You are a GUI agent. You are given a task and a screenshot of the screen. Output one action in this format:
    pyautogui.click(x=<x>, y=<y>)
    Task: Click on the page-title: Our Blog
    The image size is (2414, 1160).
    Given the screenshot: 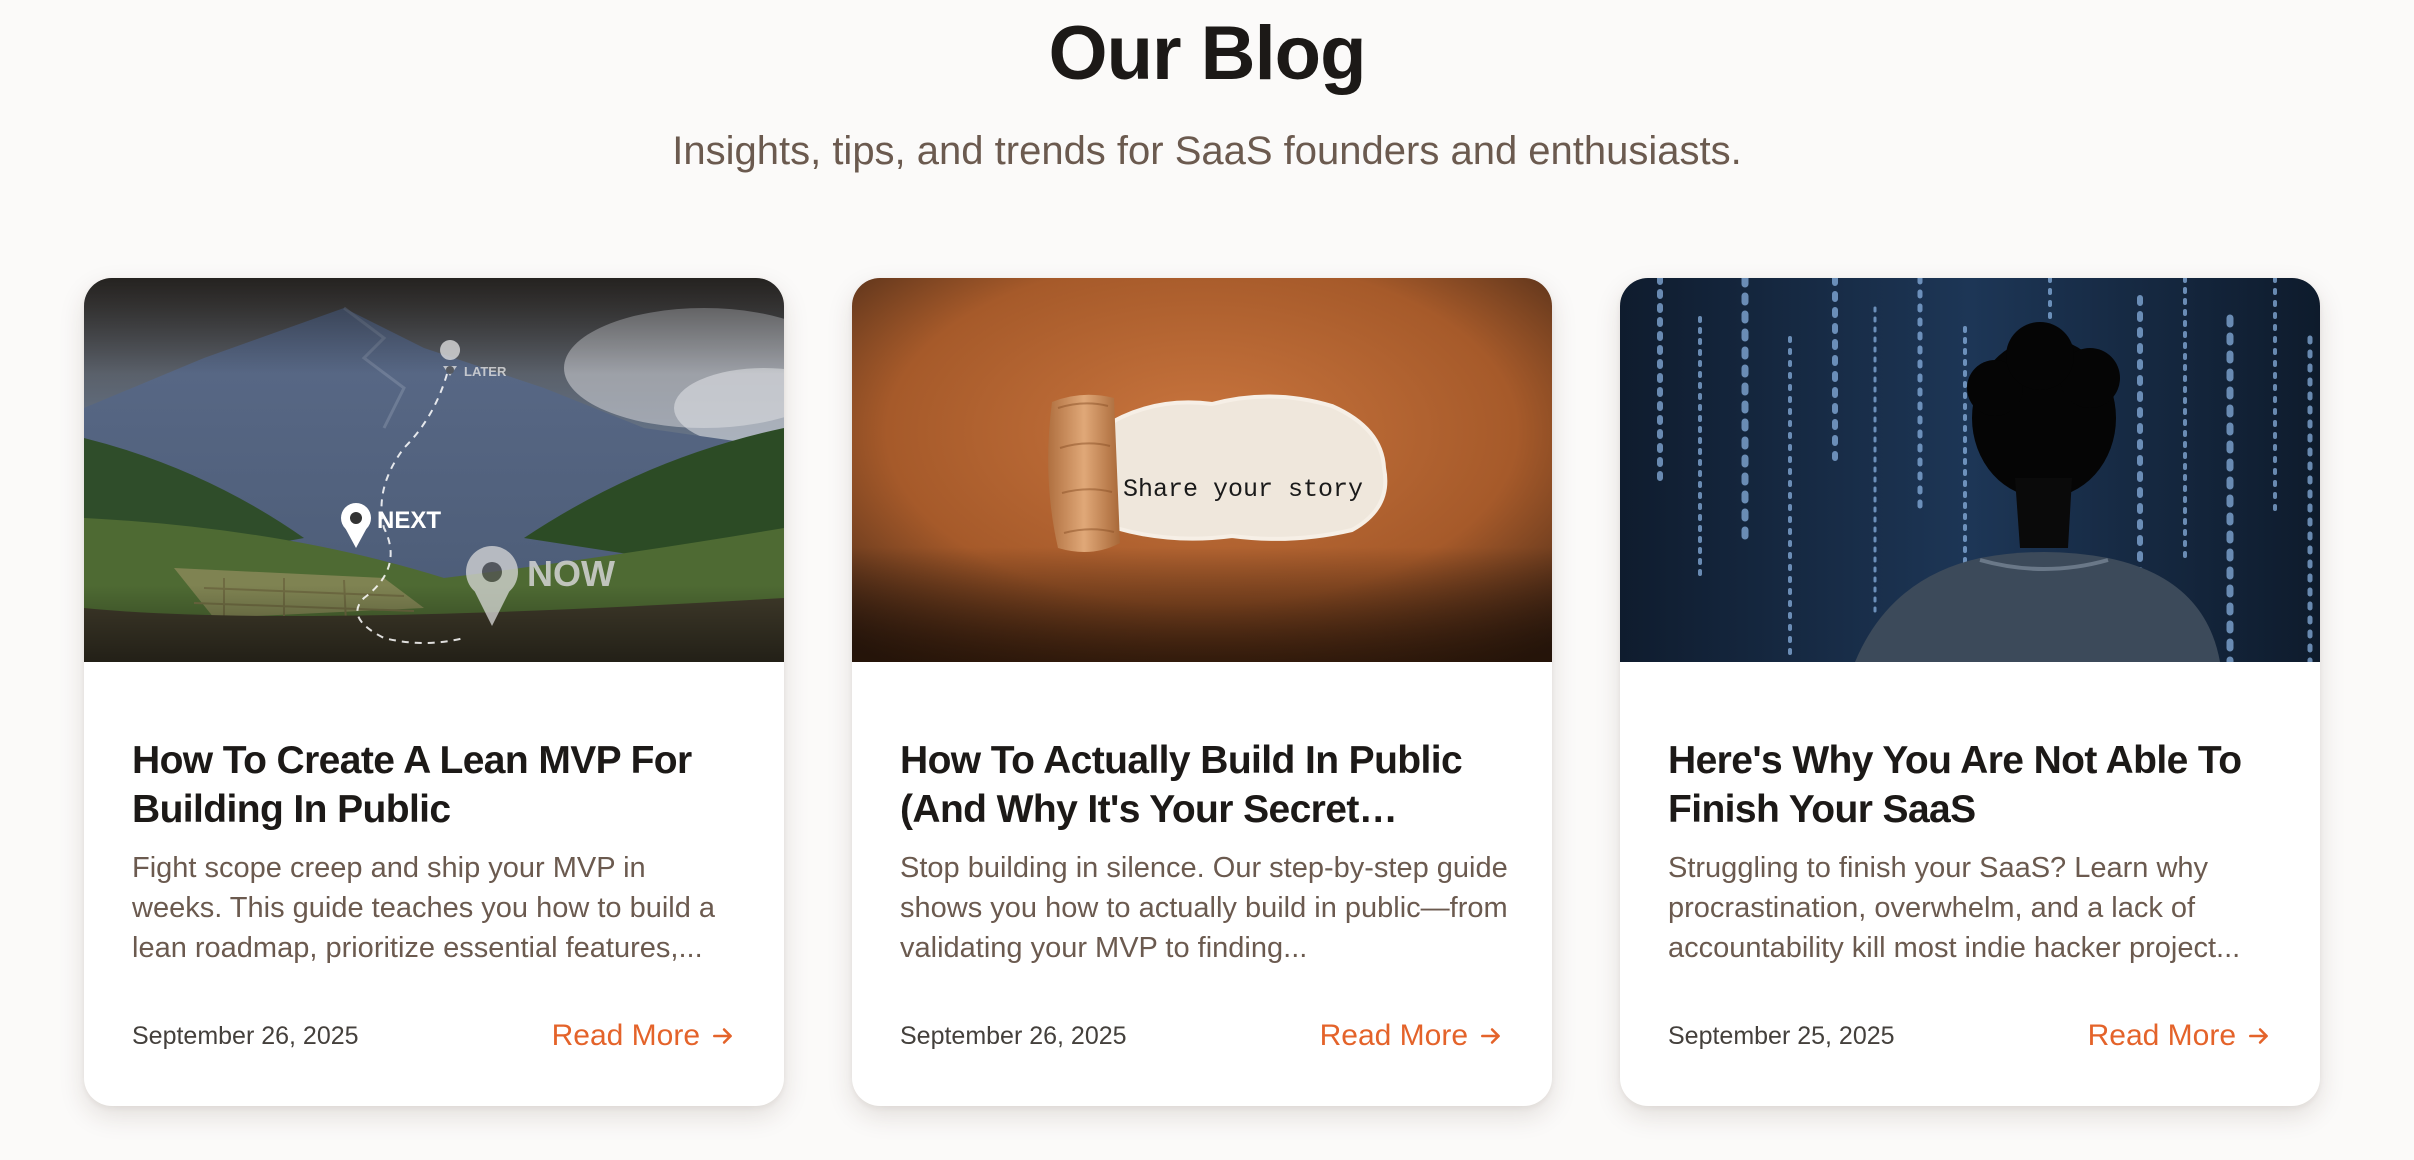 What is the action you would take?
    pyautogui.click(x=1207, y=53)
    